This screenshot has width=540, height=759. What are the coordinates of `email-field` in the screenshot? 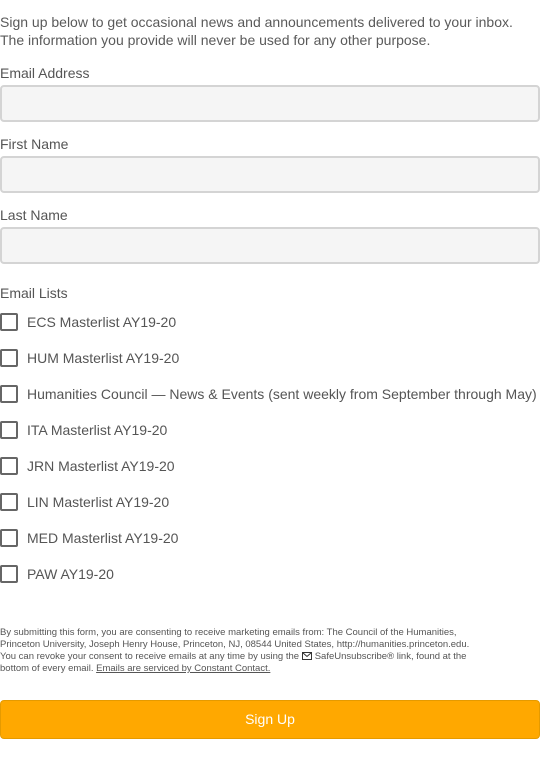 It's located at (270, 103).